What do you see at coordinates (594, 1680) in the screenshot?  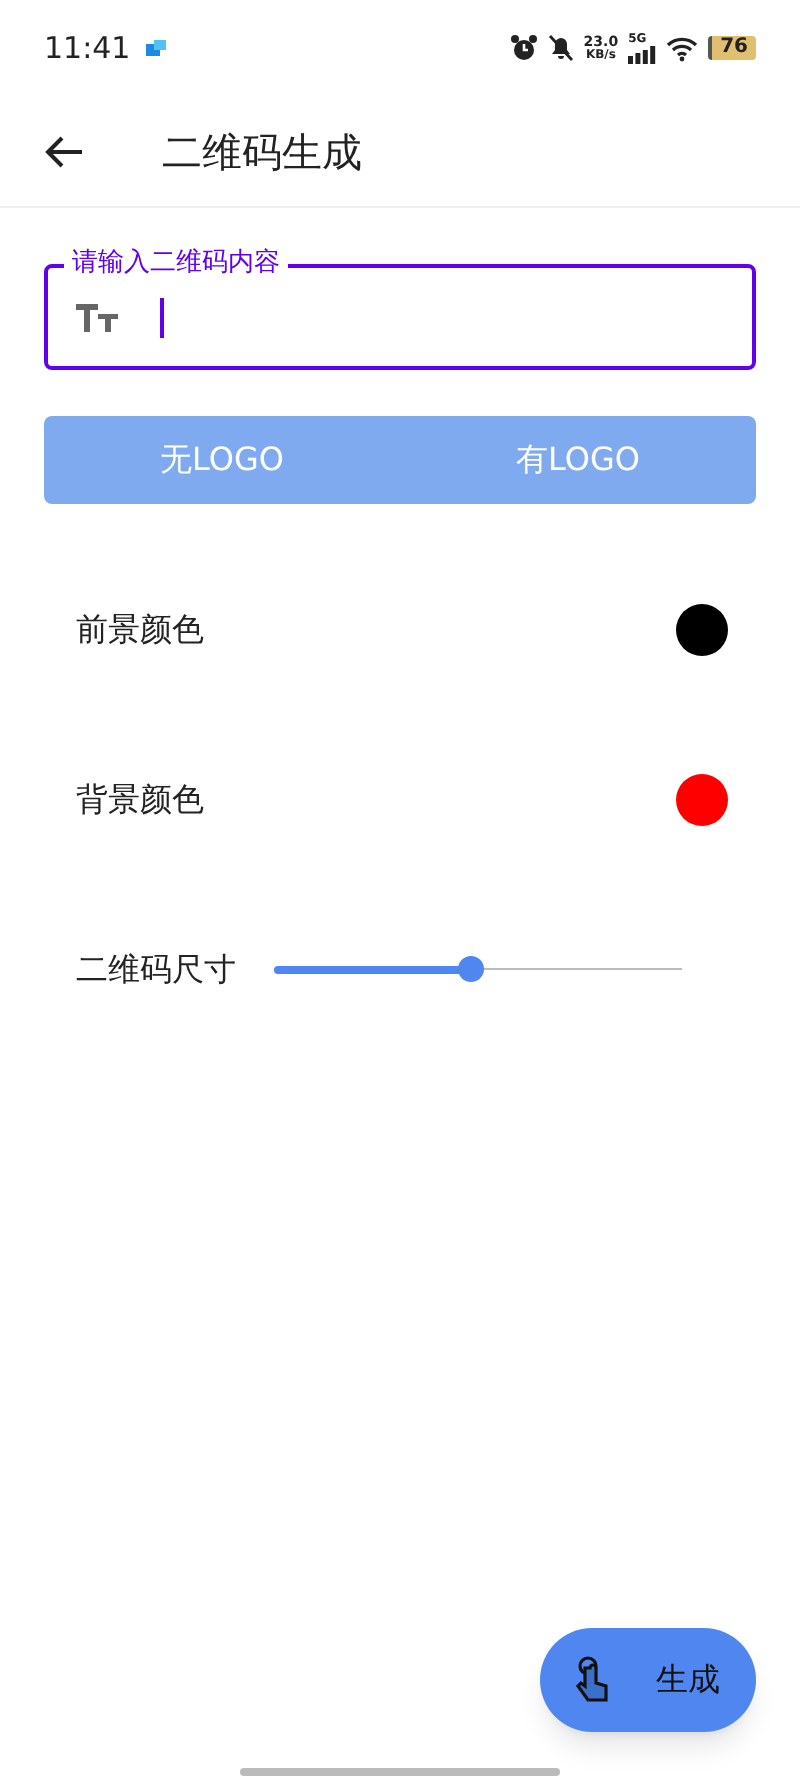 I see `tap-hand-icon` at bounding box center [594, 1680].